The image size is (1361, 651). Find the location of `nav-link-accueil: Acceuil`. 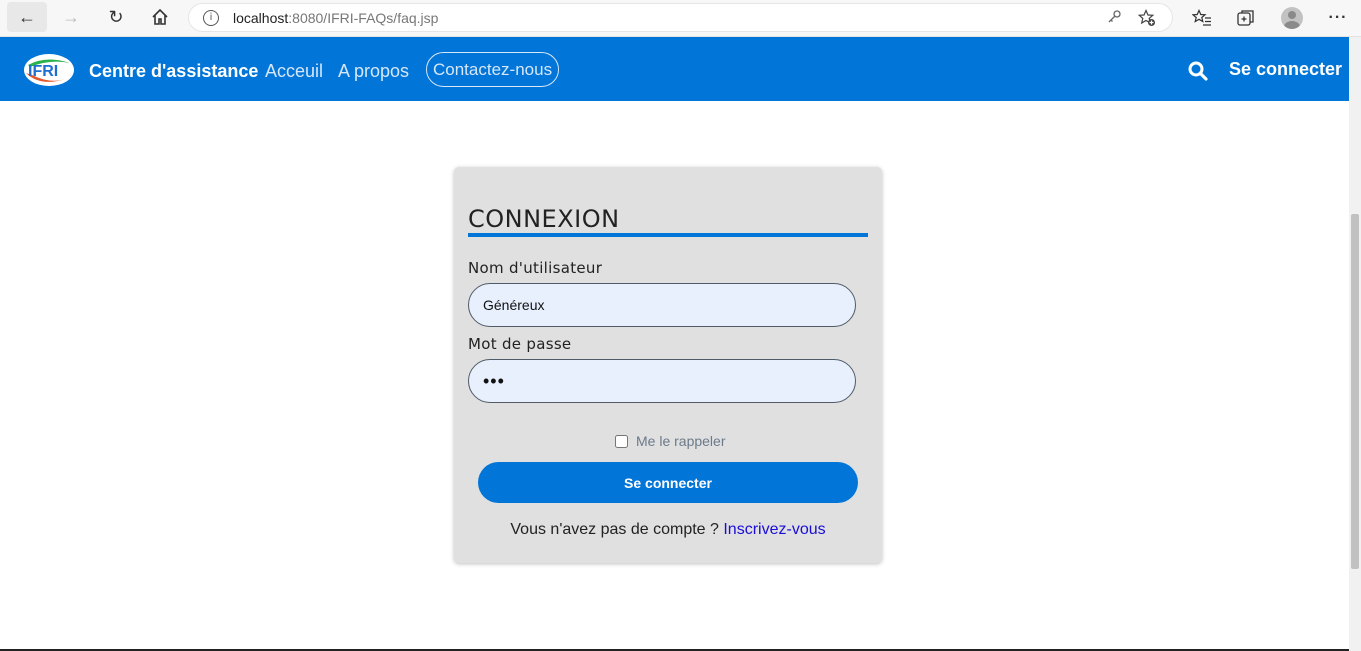

nav-link-accueil: Acceuil is located at coordinates (294, 71).